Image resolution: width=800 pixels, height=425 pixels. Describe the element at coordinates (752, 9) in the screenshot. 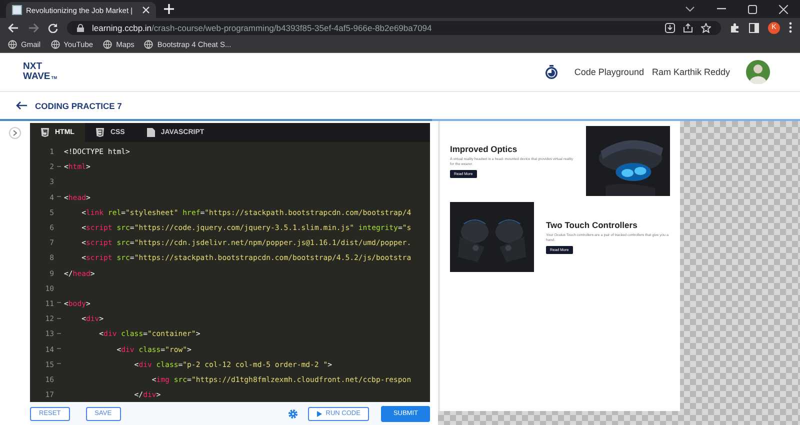

I see `maximize-icon` at that location.